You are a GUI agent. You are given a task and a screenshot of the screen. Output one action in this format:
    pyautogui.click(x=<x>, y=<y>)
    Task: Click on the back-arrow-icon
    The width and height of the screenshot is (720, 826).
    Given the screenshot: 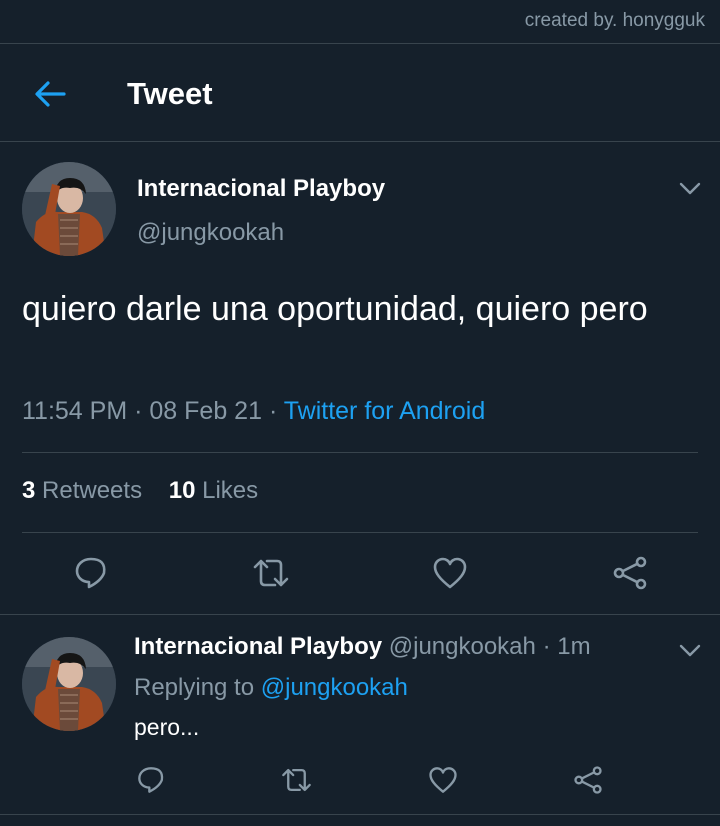 What is the action you would take?
    pyautogui.click(x=50, y=94)
    